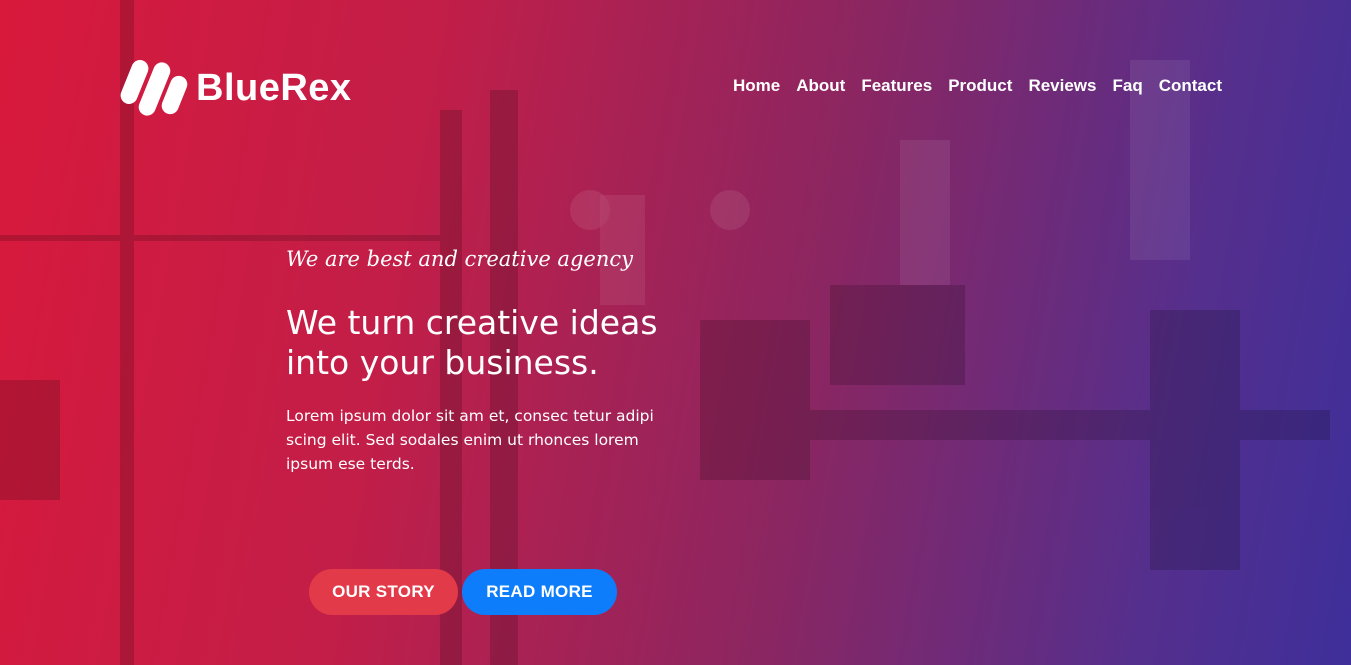  I want to click on nav-item-reviews: Reviews, so click(1062, 86).